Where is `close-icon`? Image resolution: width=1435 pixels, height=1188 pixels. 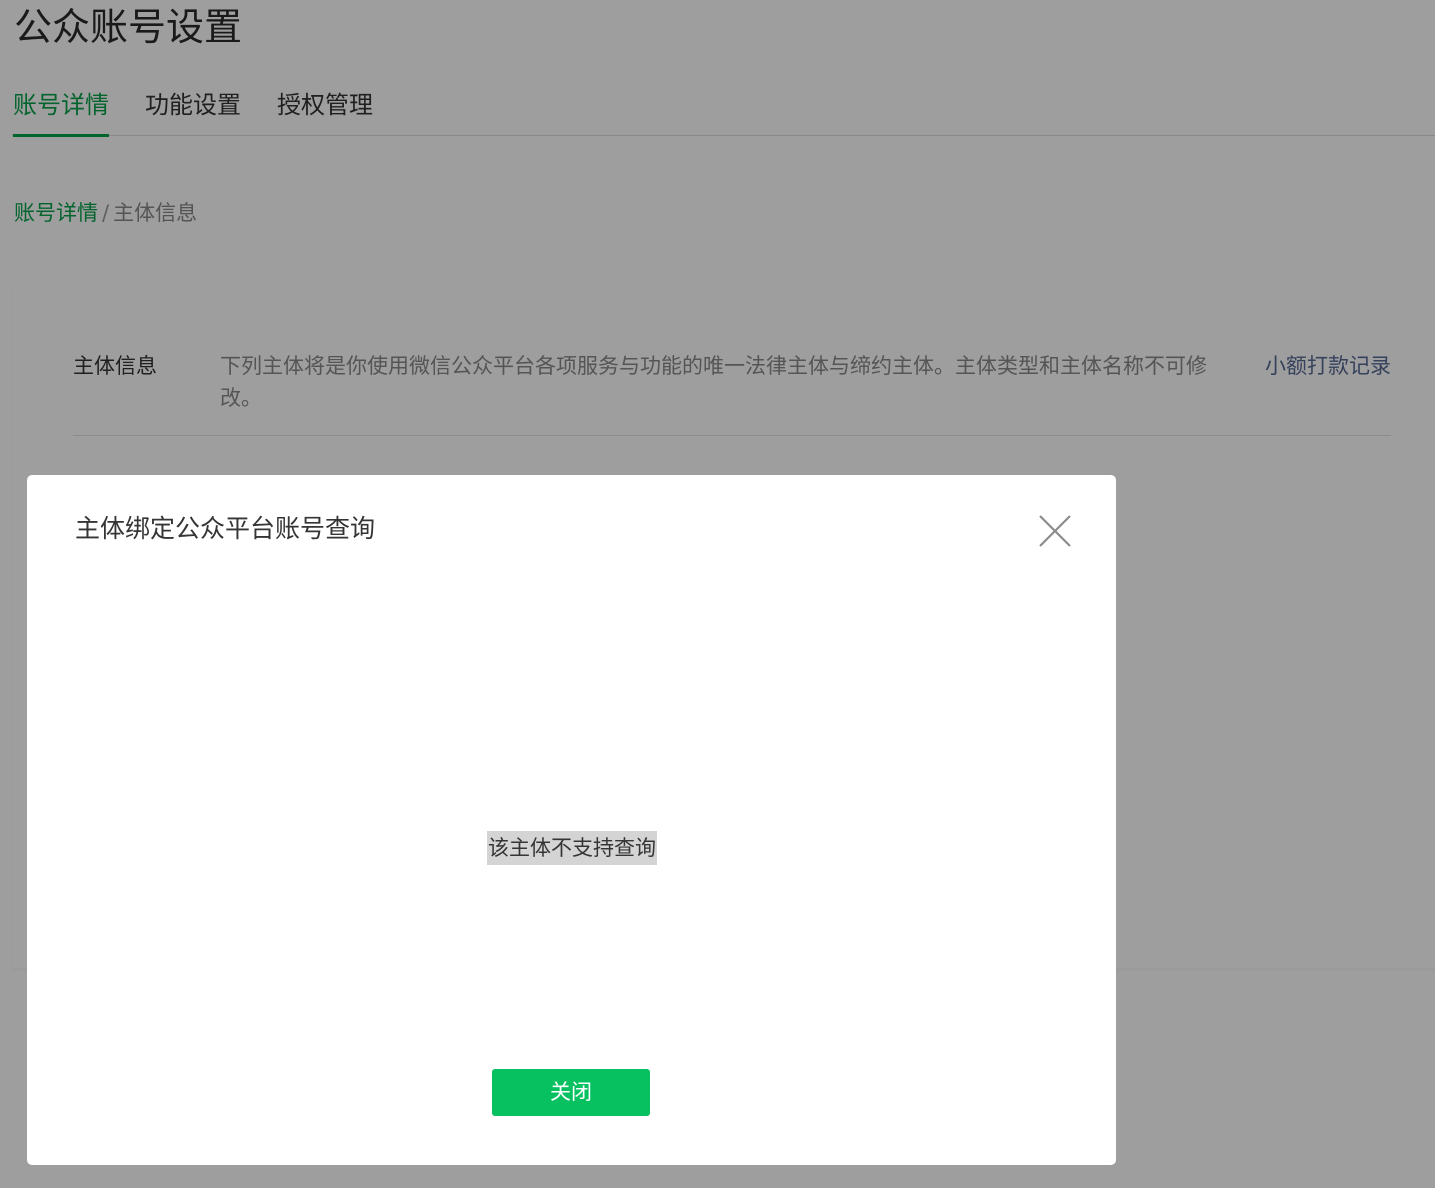
close-icon is located at coordinates (1055, 531).